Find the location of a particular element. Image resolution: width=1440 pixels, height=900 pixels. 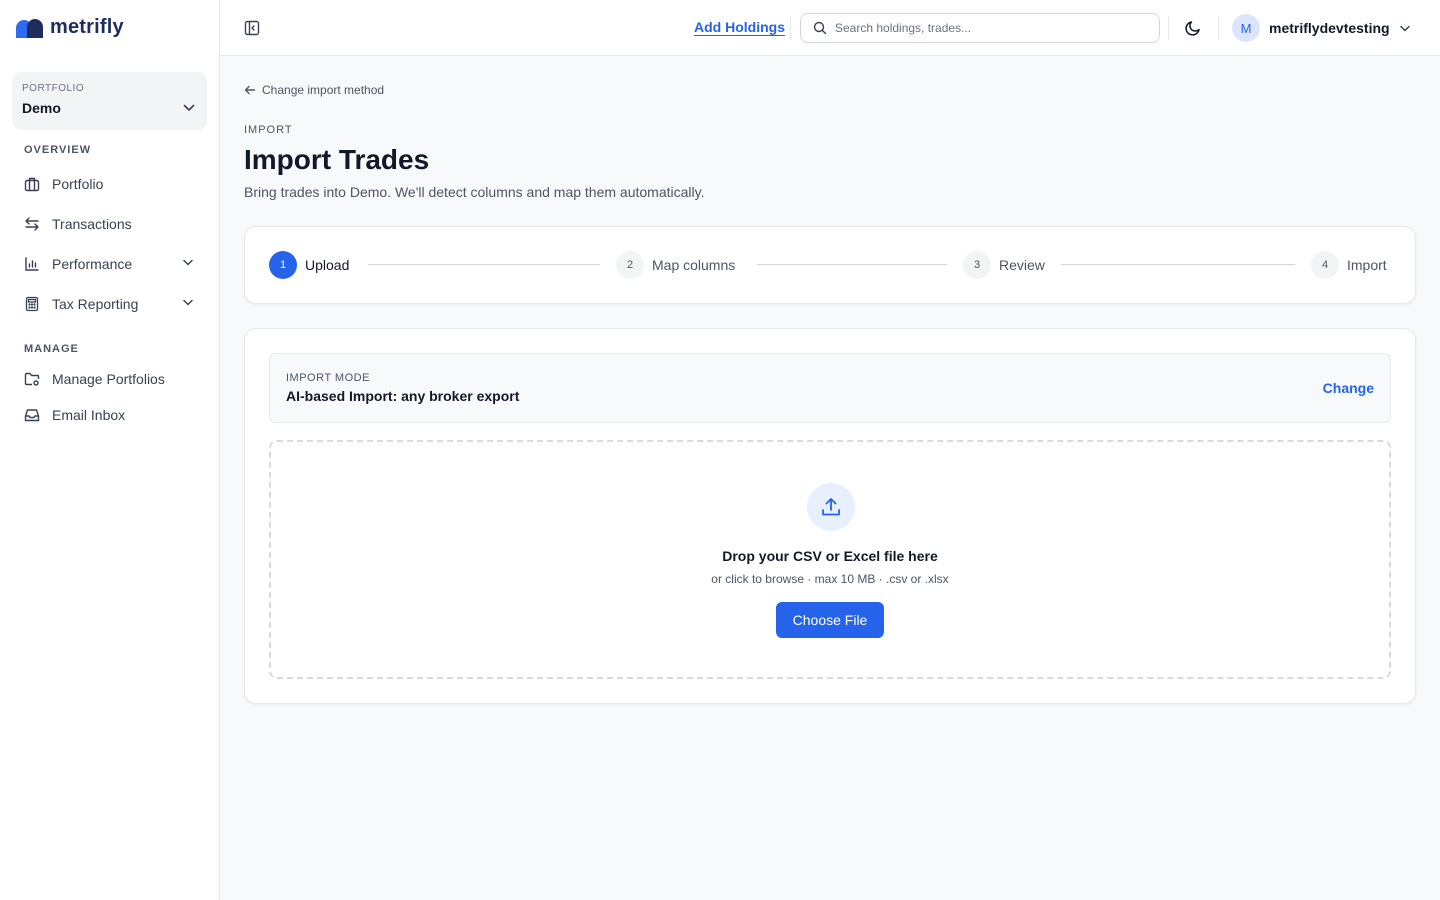

sidebar-item-tax-reporting: Tax Reporting is located at coordinates (109, 304).